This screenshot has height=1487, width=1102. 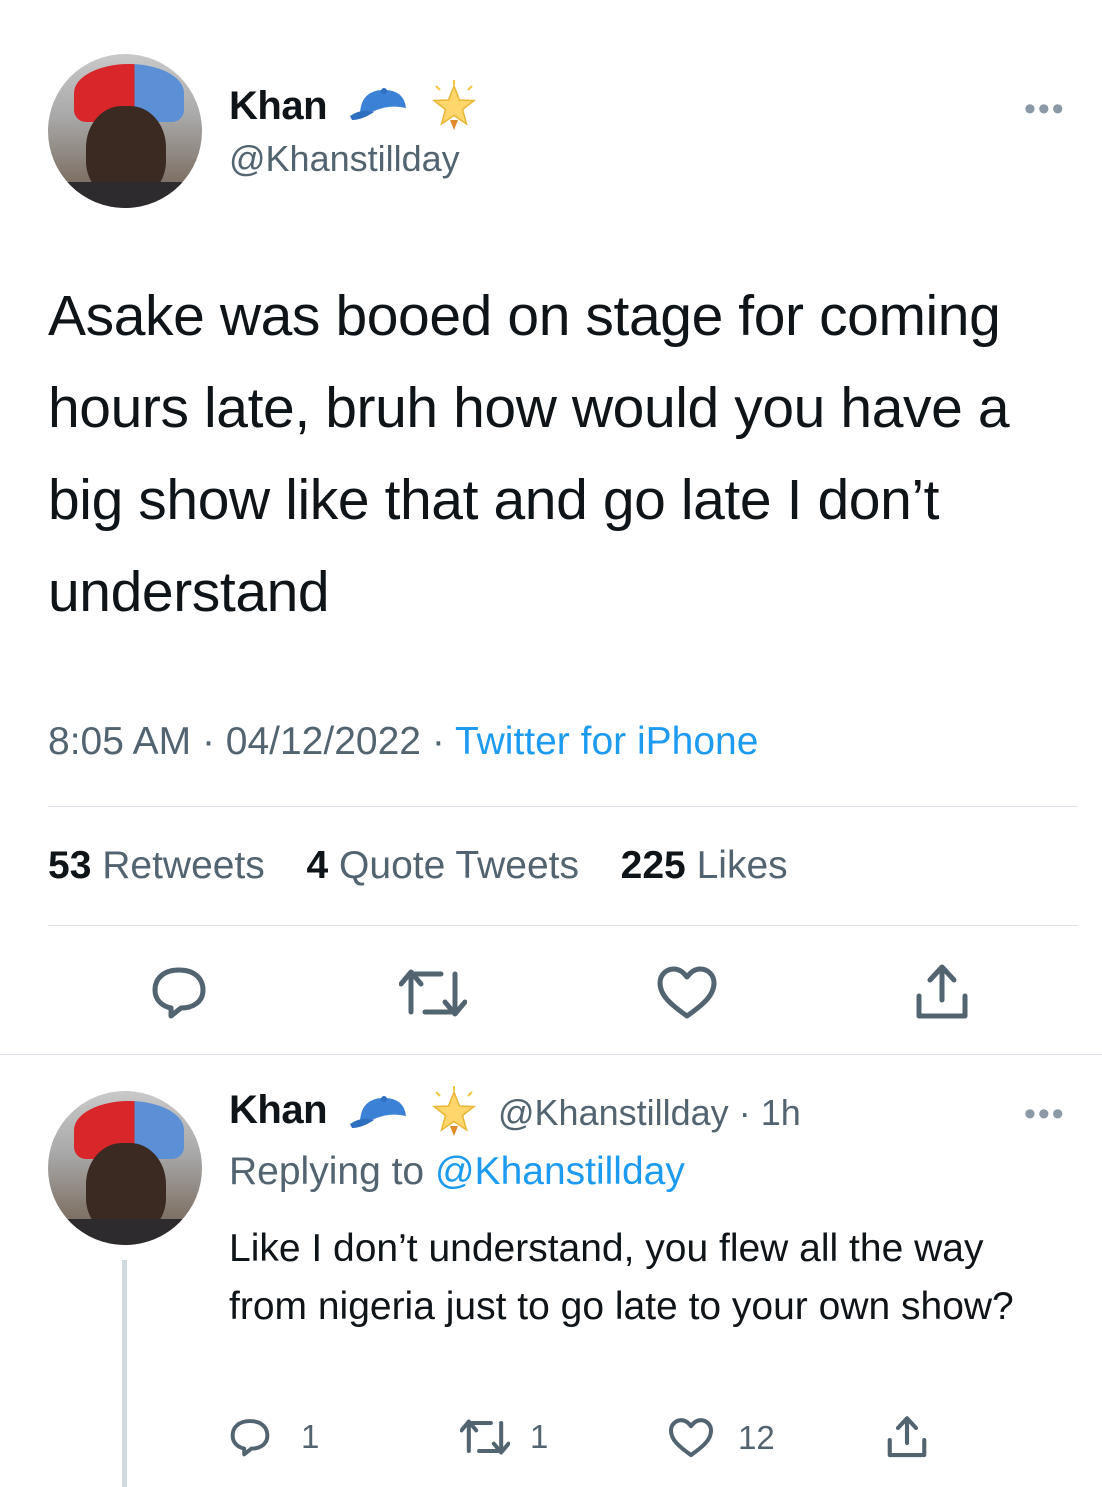 What do you see at coordinates (310, 1436) in the screenshot?
I see `reply-count: 1` at bounding box center [310, 1436].